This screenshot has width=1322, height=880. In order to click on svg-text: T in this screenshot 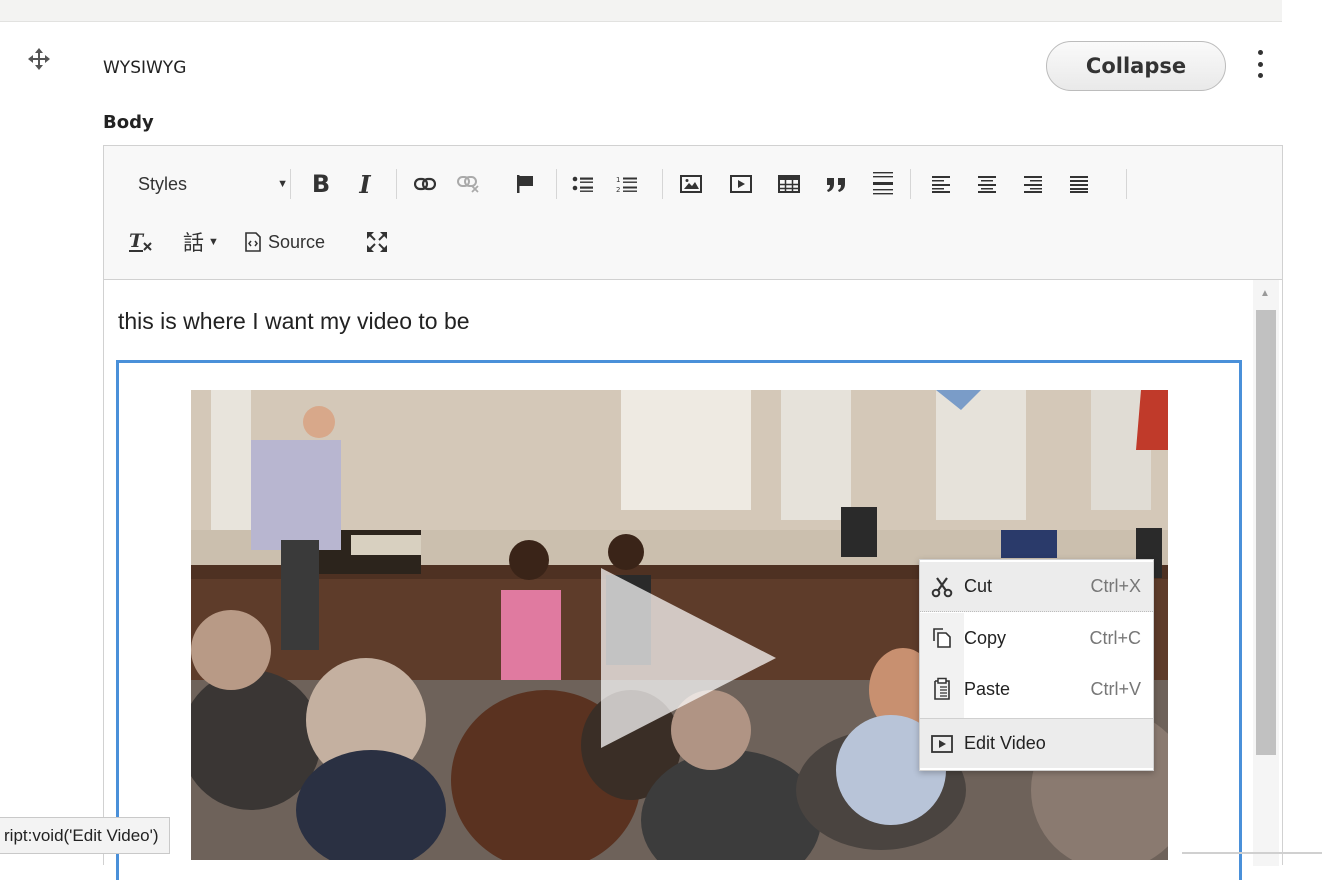, I will do `click(137, 241)`.